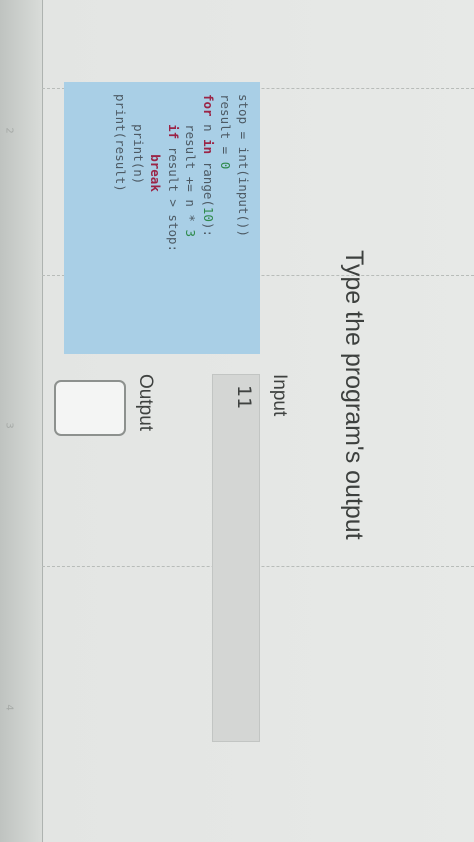 This screenshot has height=842, width=474. What do you see at coordinates (121, 143) in the screenshot?
I see `code-line: print(result)` at bounding box center [121, 143].